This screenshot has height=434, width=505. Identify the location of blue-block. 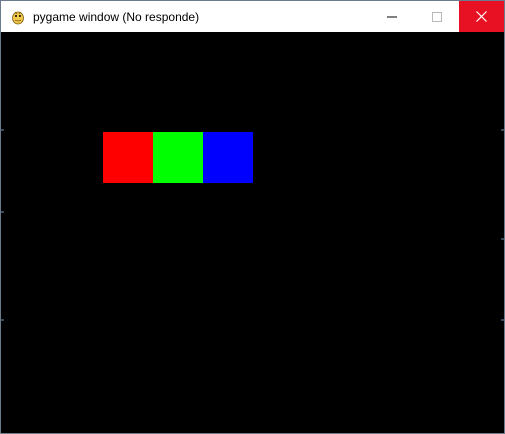
(228, 157).